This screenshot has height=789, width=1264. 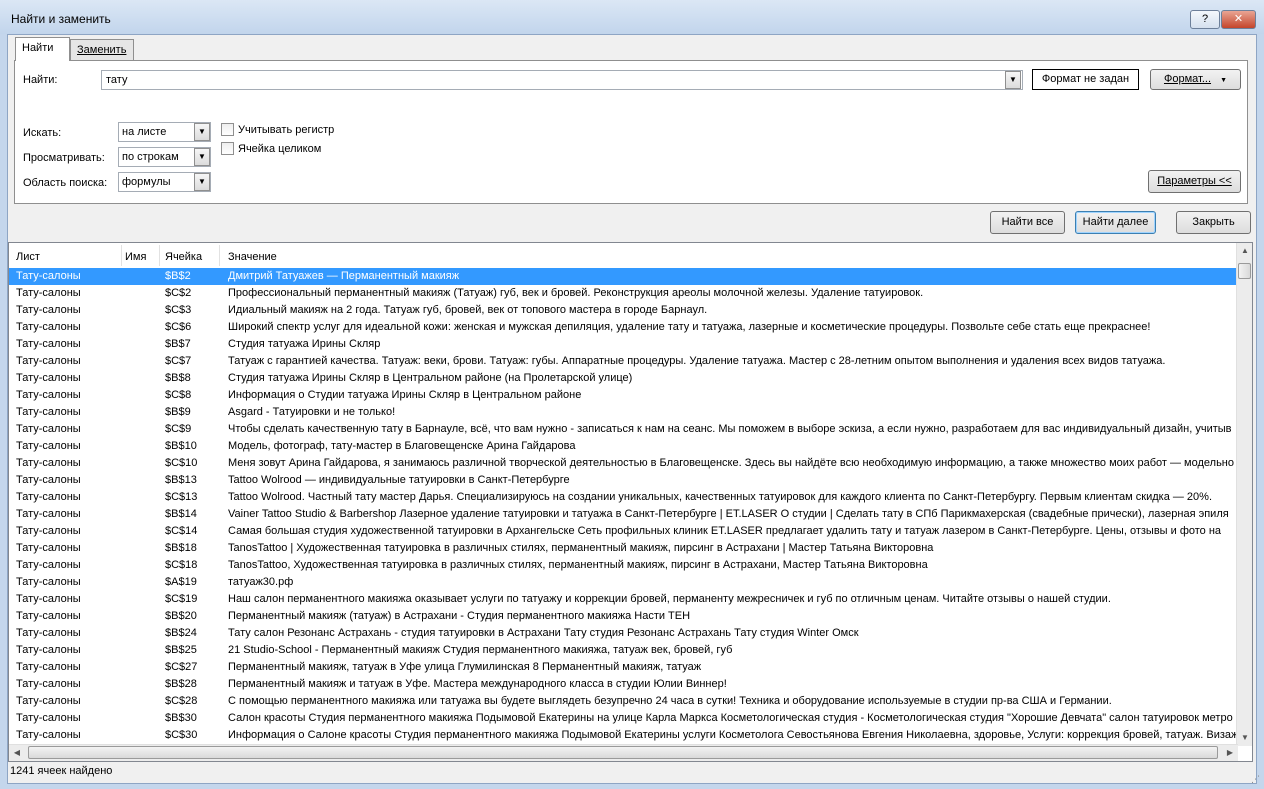 What do you see at coordinates (117, 80) in the screenshot?
I see `find-input-value: тату` at bounding box center [117, 80].